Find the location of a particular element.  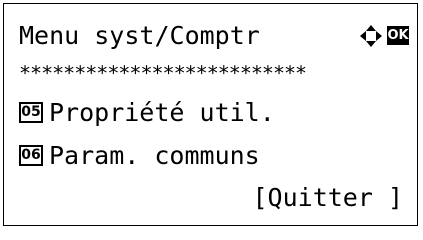

item-number-badge: 06 is located at coordinates (31, 155).